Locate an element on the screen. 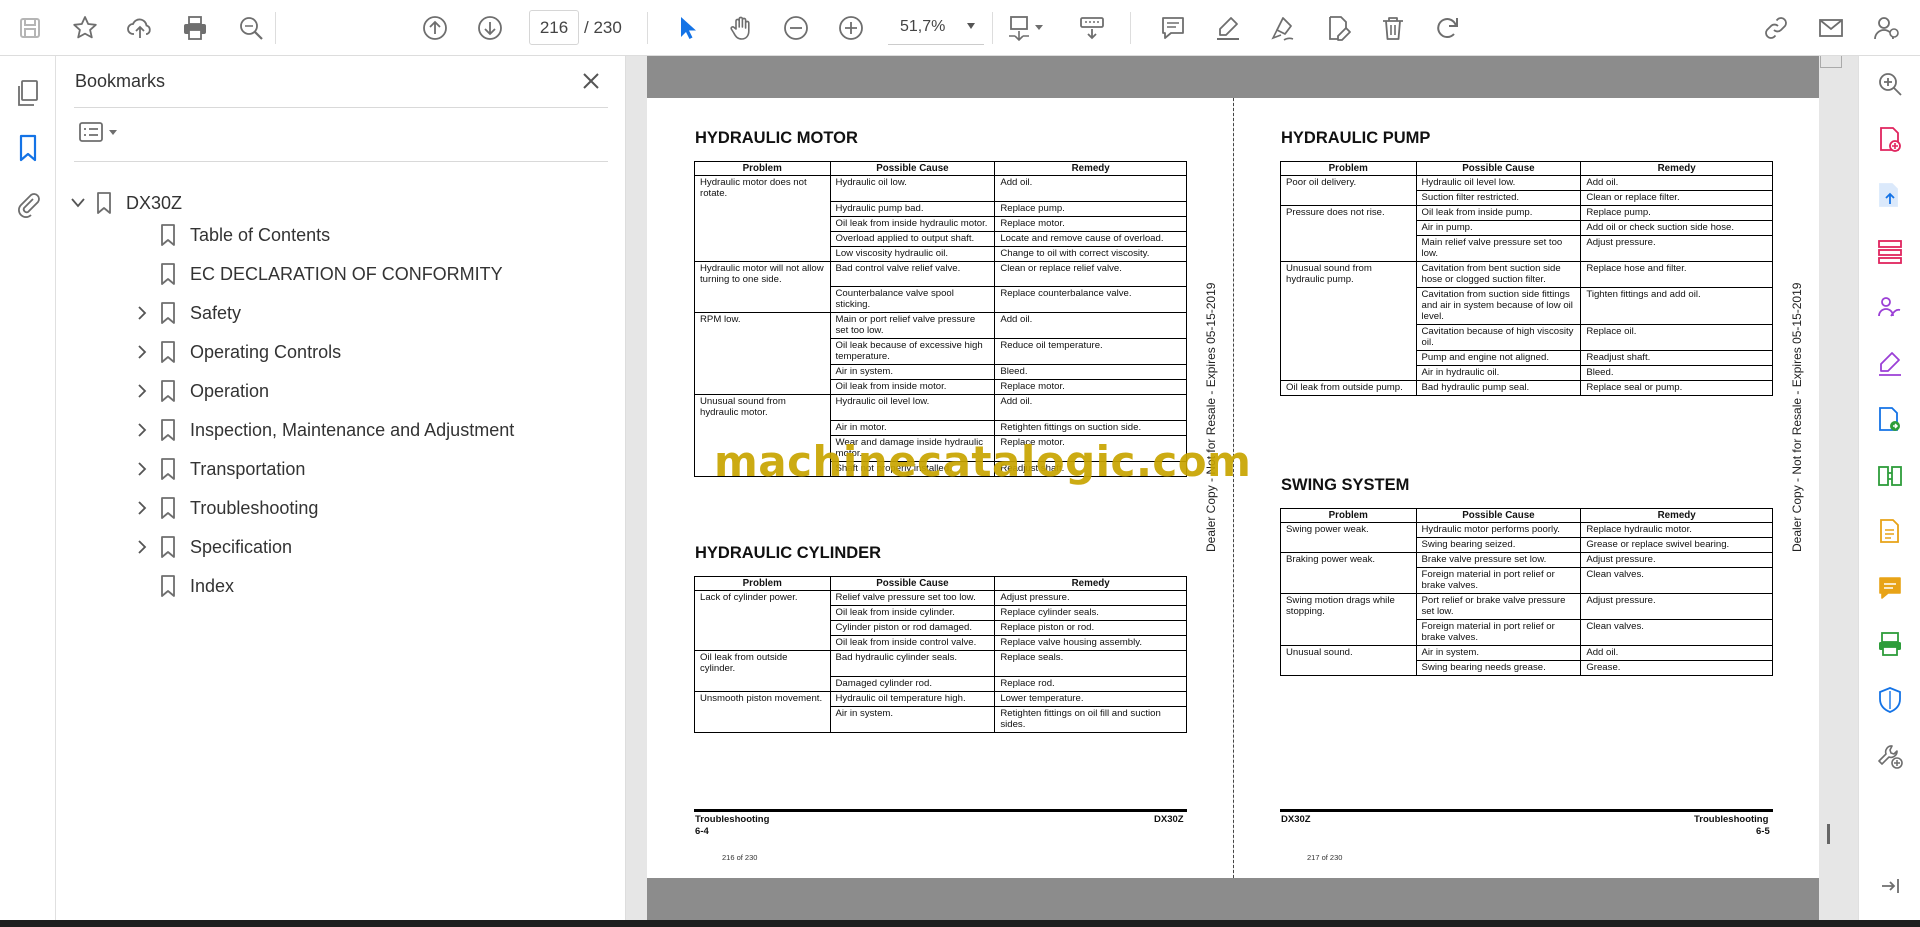 The width and height of the screenshot is (1920, 927). next-page-icon is located at coordinates (490, 28).